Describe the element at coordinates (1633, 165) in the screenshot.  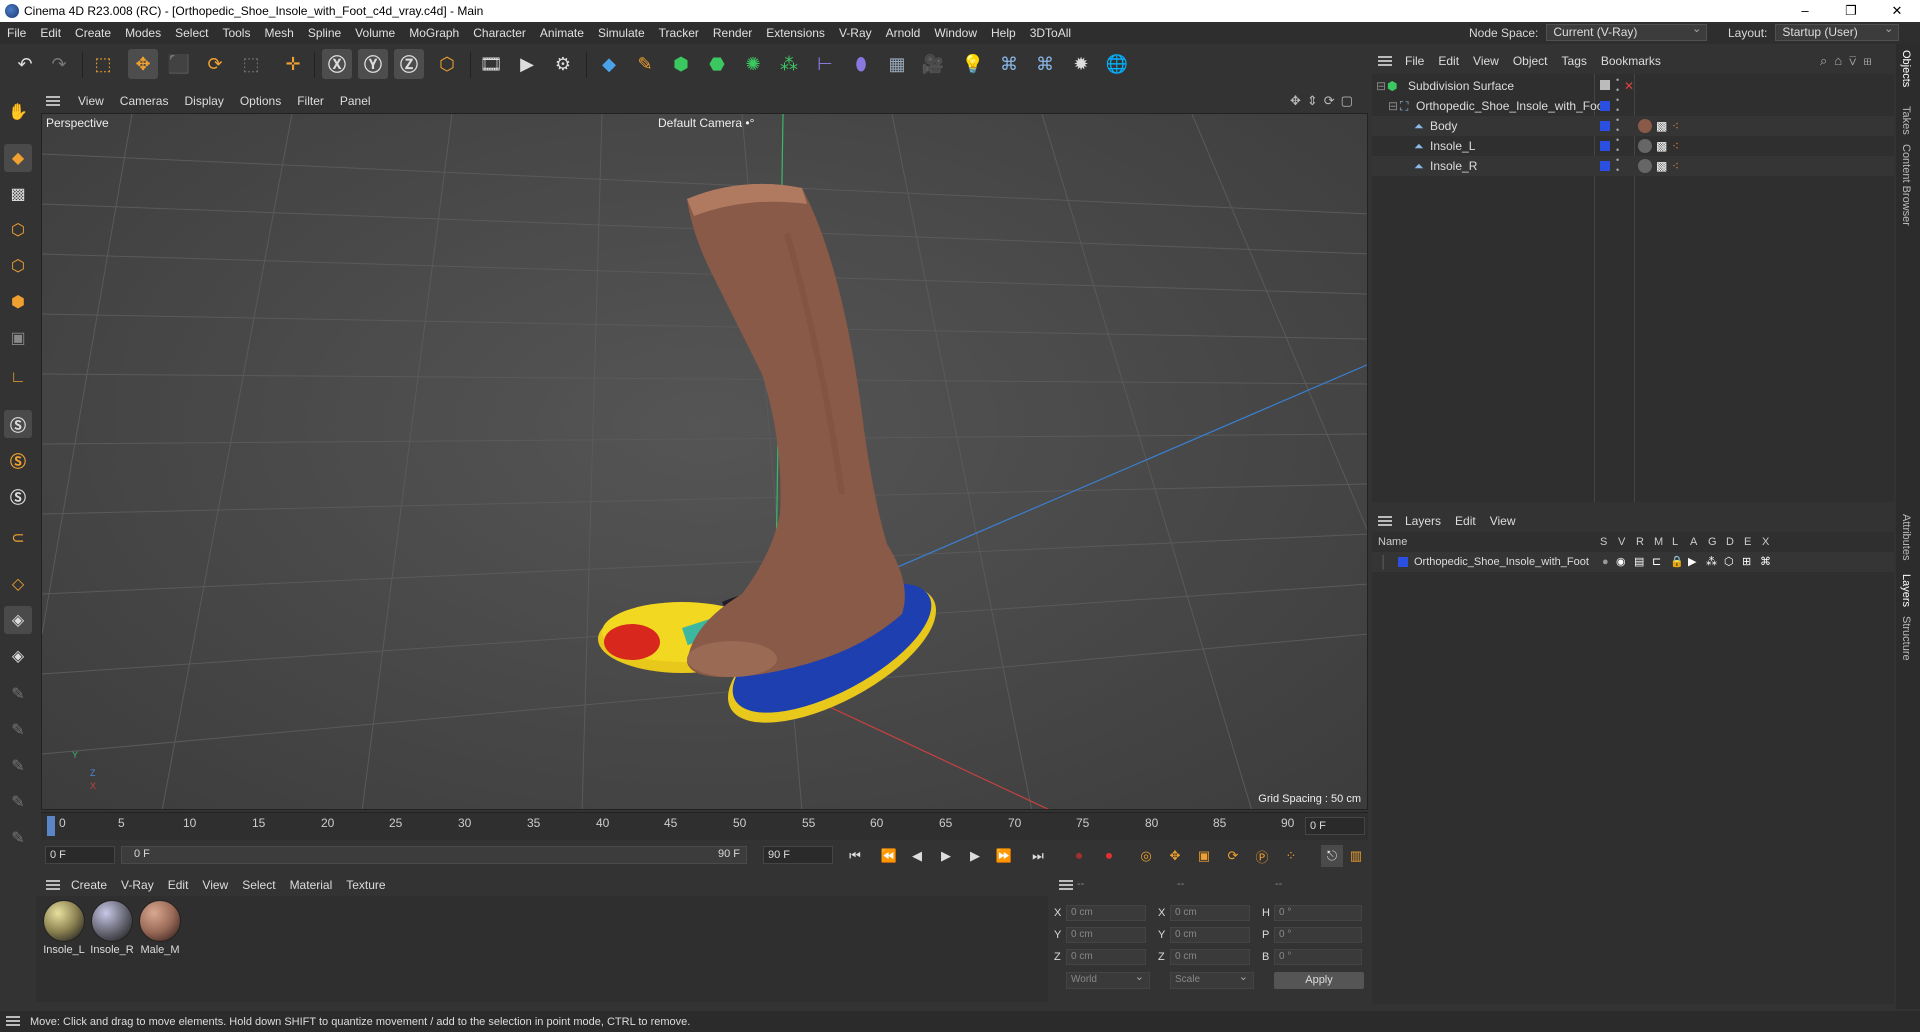
I see `object-row: ⏶ Insole_R • • ▩ ⁖` at that location.